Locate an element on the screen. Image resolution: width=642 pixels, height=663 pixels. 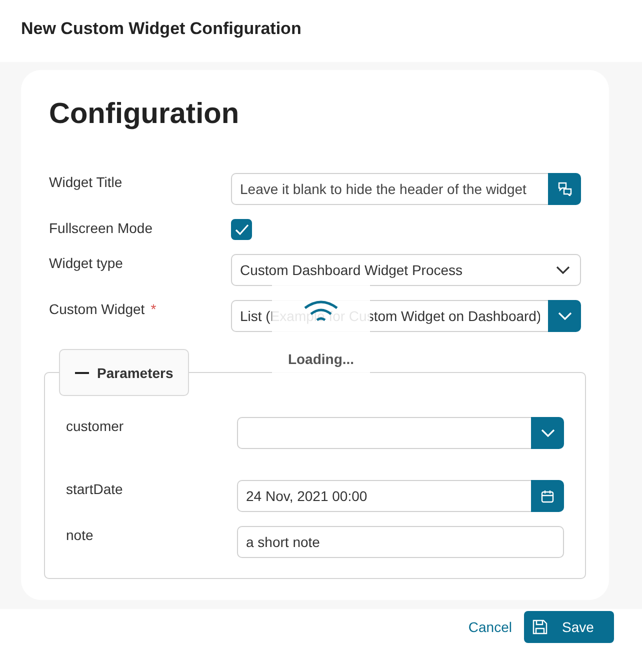
customer-input is located at coordinates (384, 433).